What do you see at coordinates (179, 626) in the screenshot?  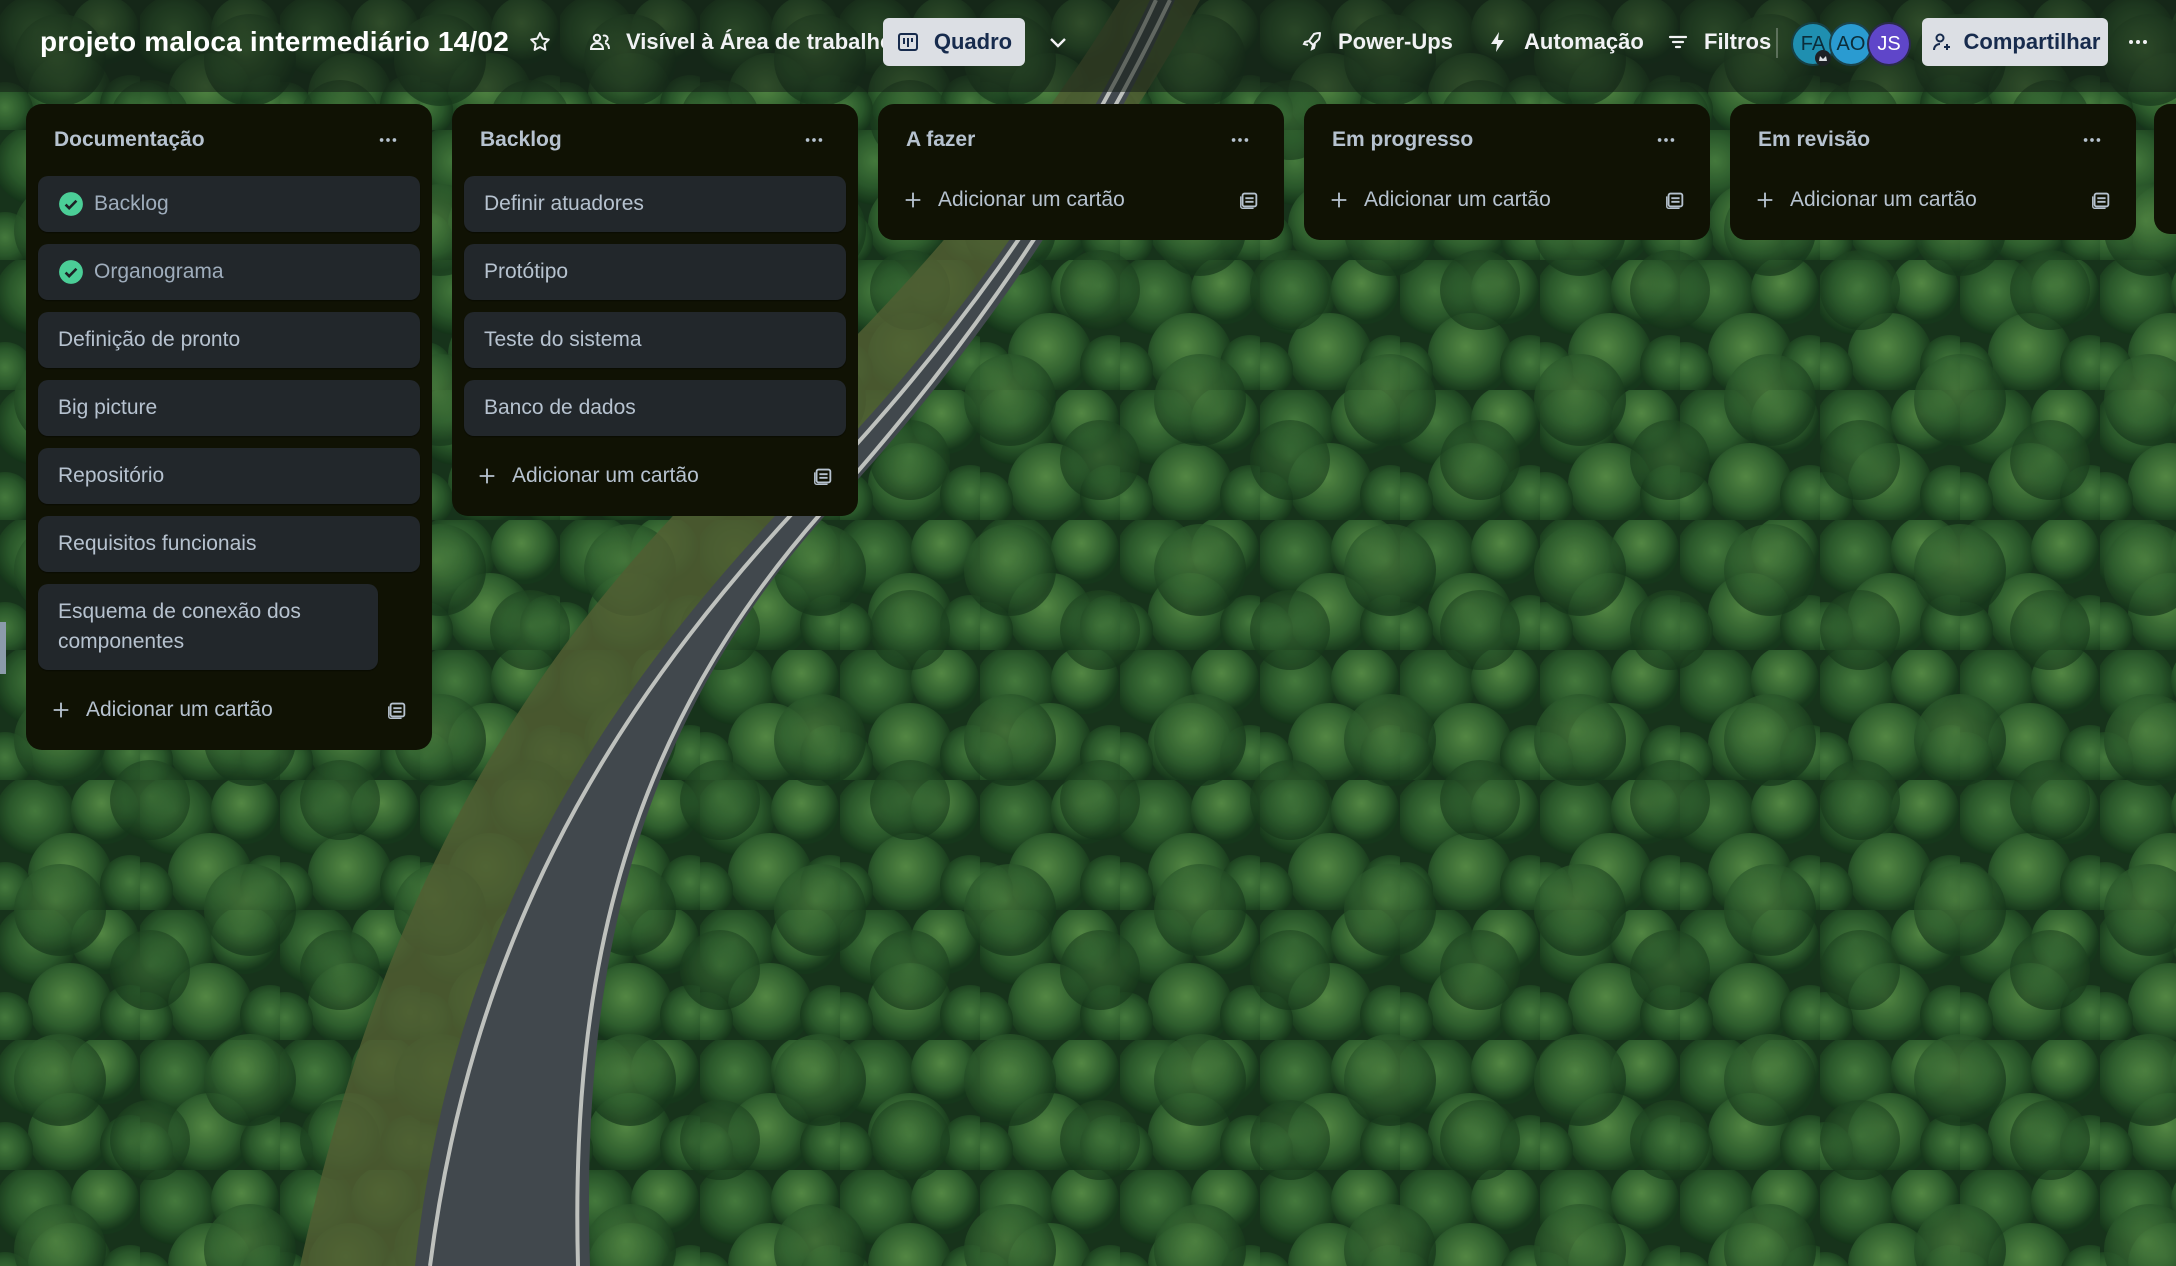 I see `card-title: Esquema de conexão dos componentes` at bounding box center [179, 626].